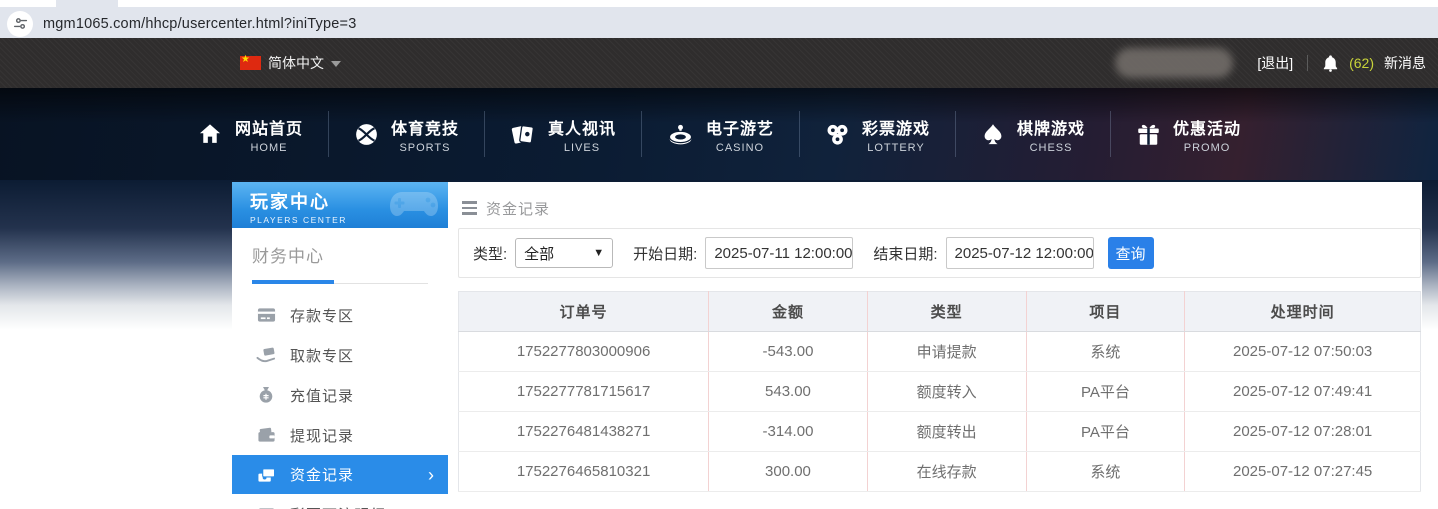  Describe the element at coordinates (1106, 351) in the screenshot. I see `table-cell: 系统` at that location.